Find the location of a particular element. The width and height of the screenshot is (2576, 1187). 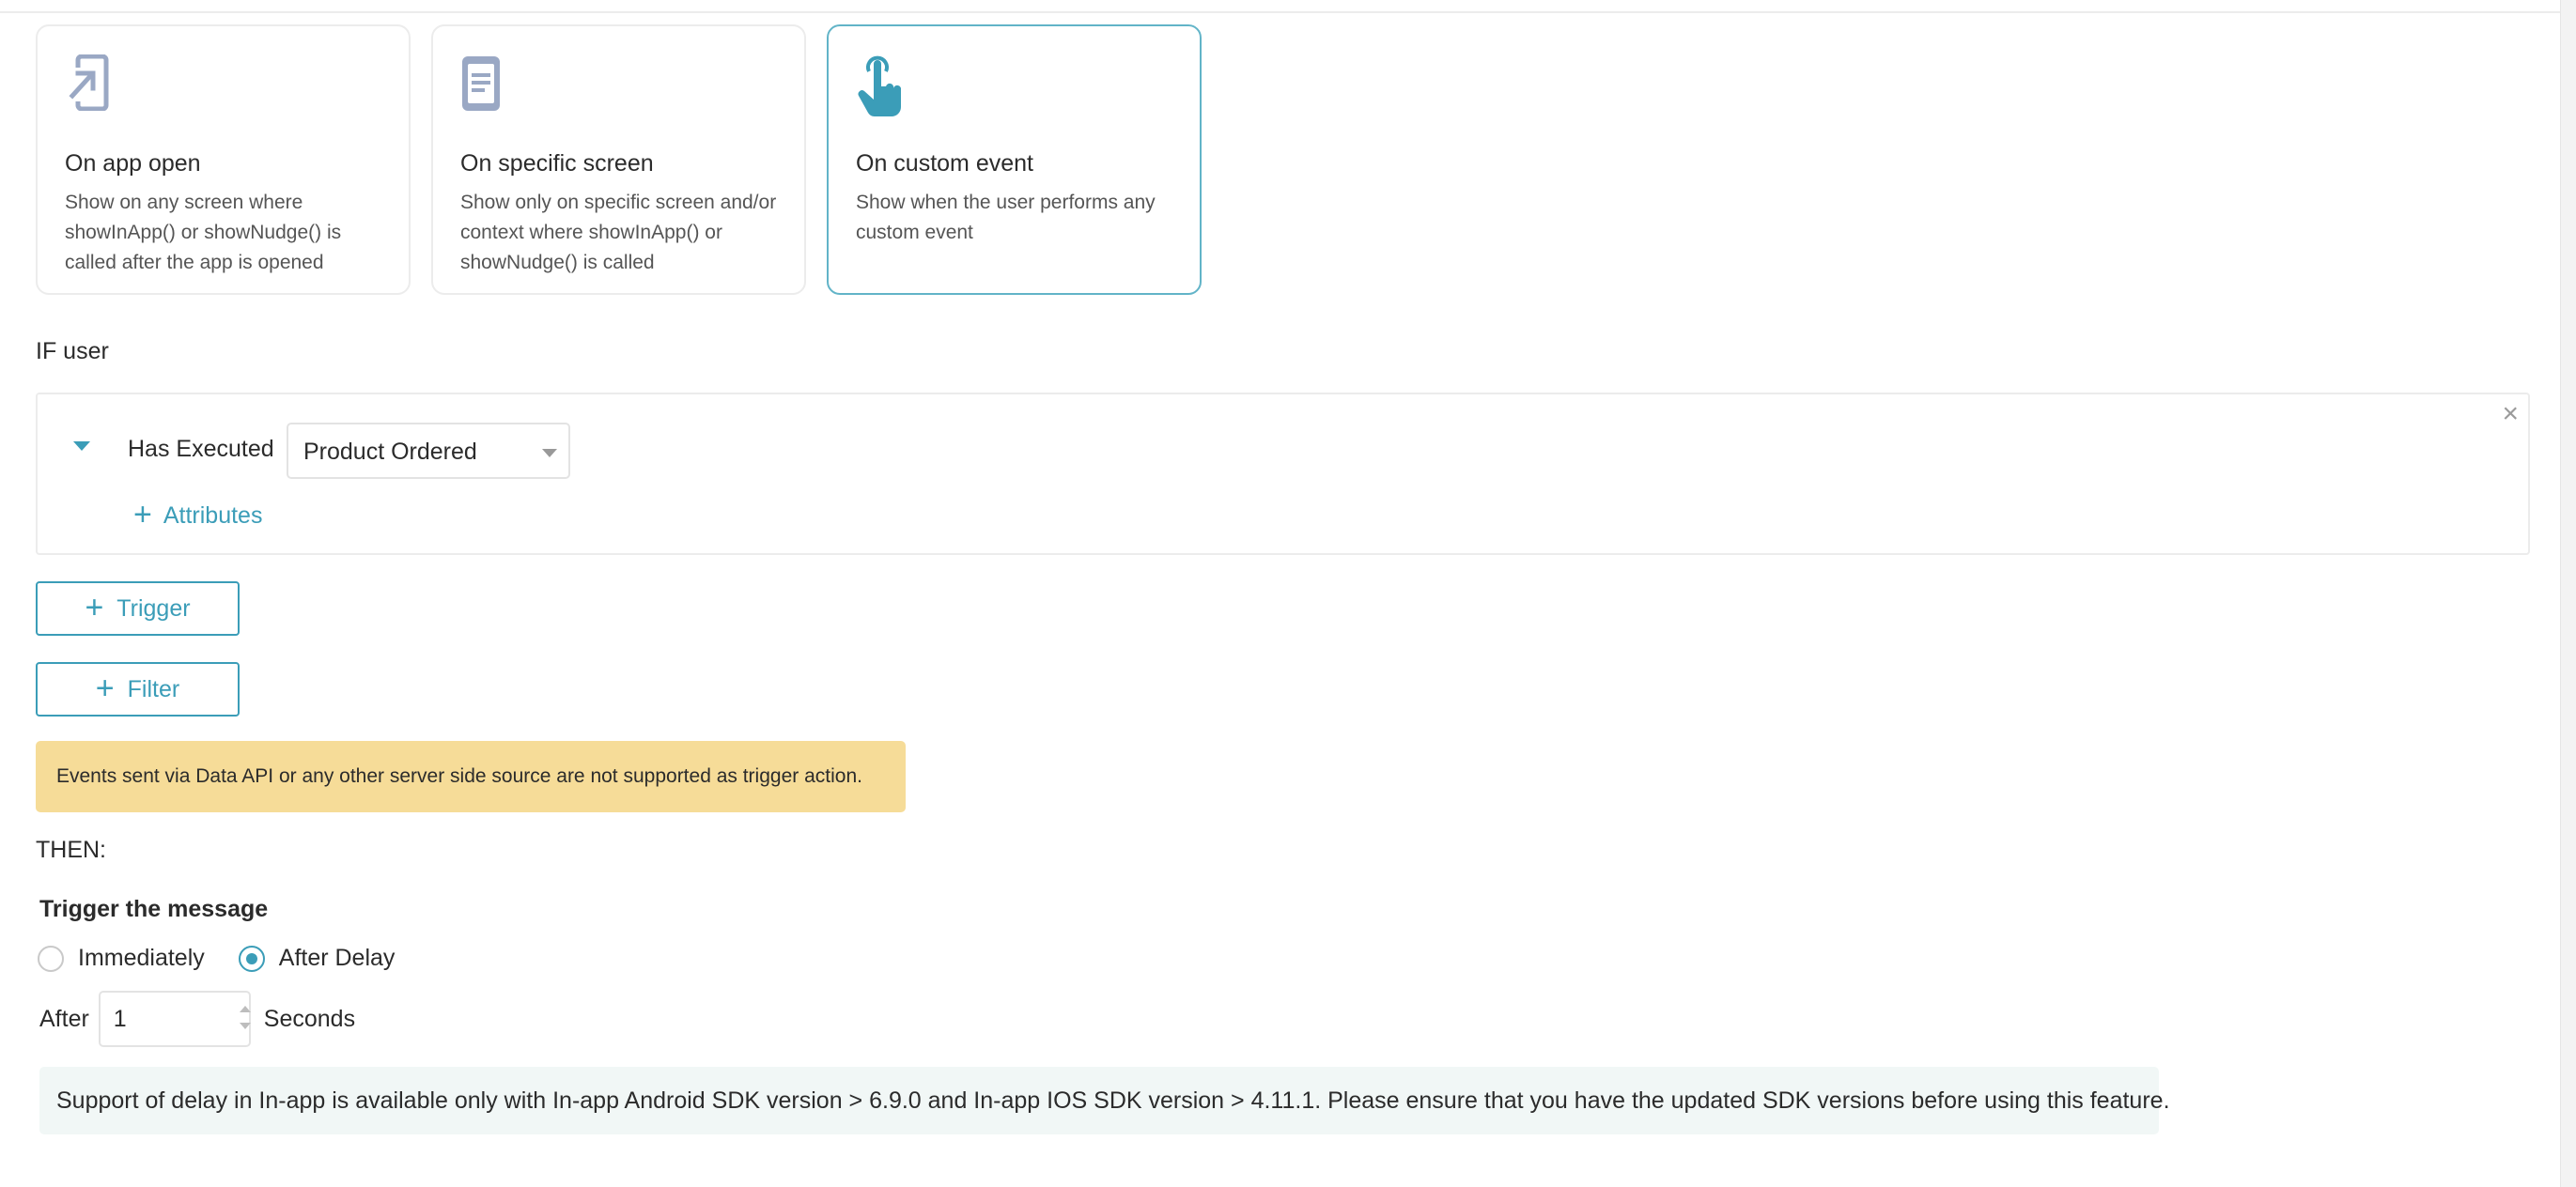

add-filter-button: + Filter is located at coordinates (138, 689).